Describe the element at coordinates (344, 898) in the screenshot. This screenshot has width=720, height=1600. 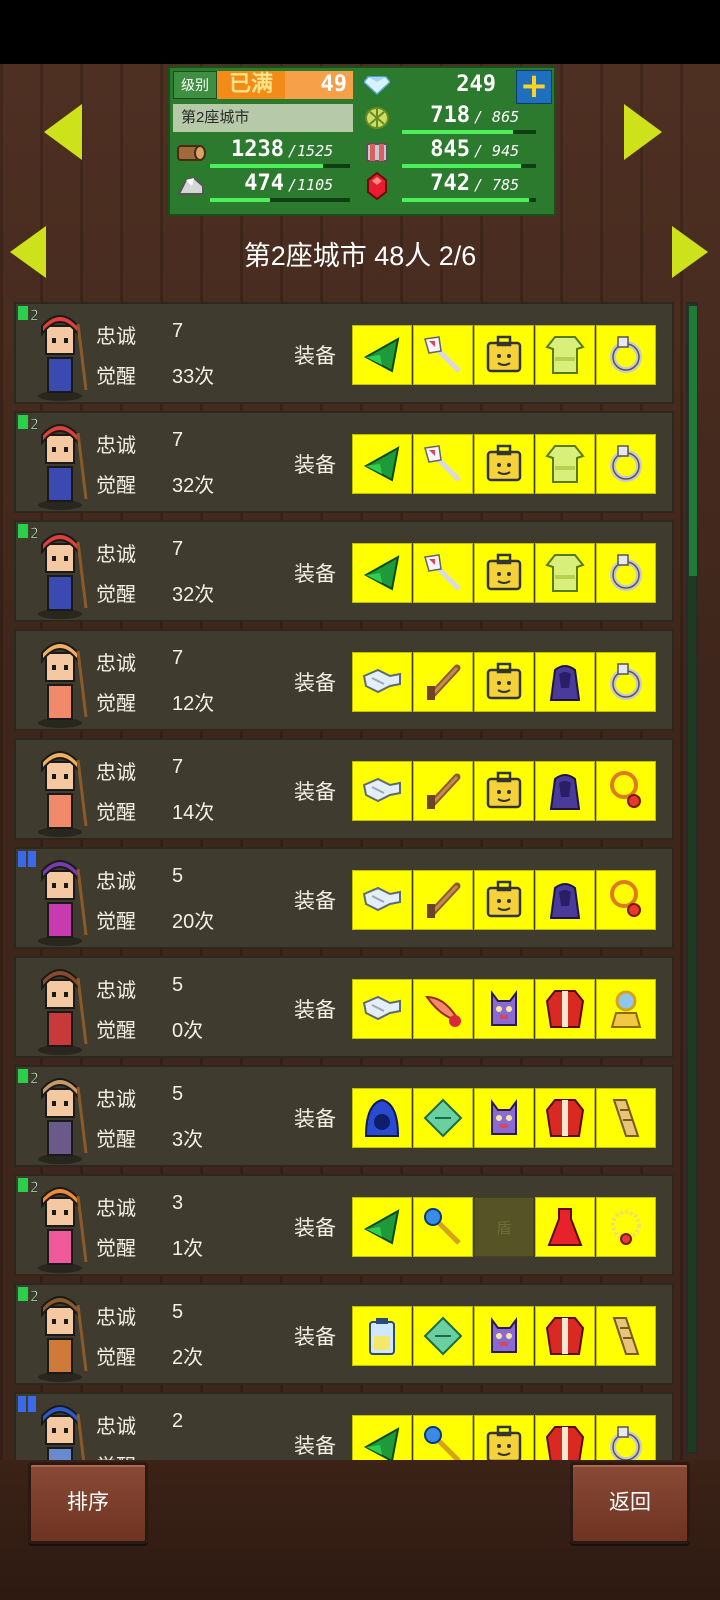
I see `resident-row: 忠诚 5 觉醒 20次 装备` at that location.